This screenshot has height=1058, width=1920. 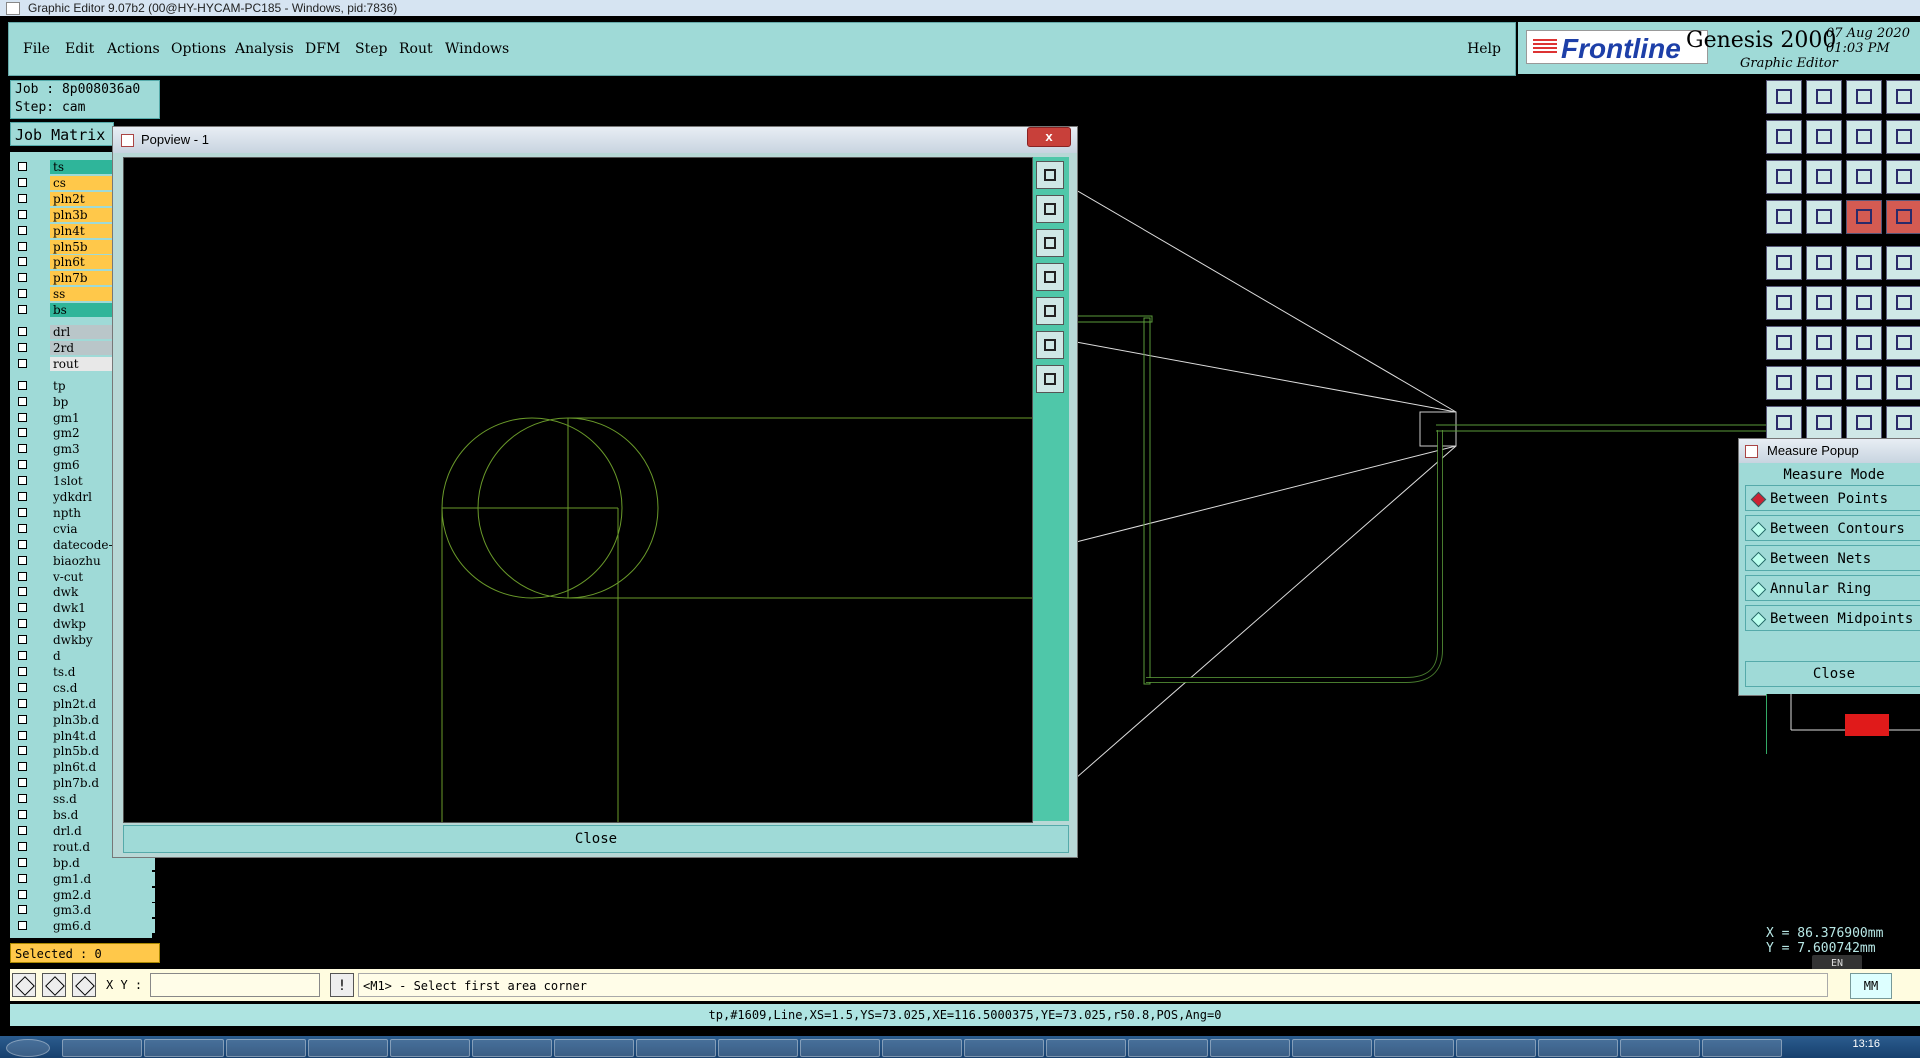 I want to click on split-view-icon, so click(x=1903, y=97).